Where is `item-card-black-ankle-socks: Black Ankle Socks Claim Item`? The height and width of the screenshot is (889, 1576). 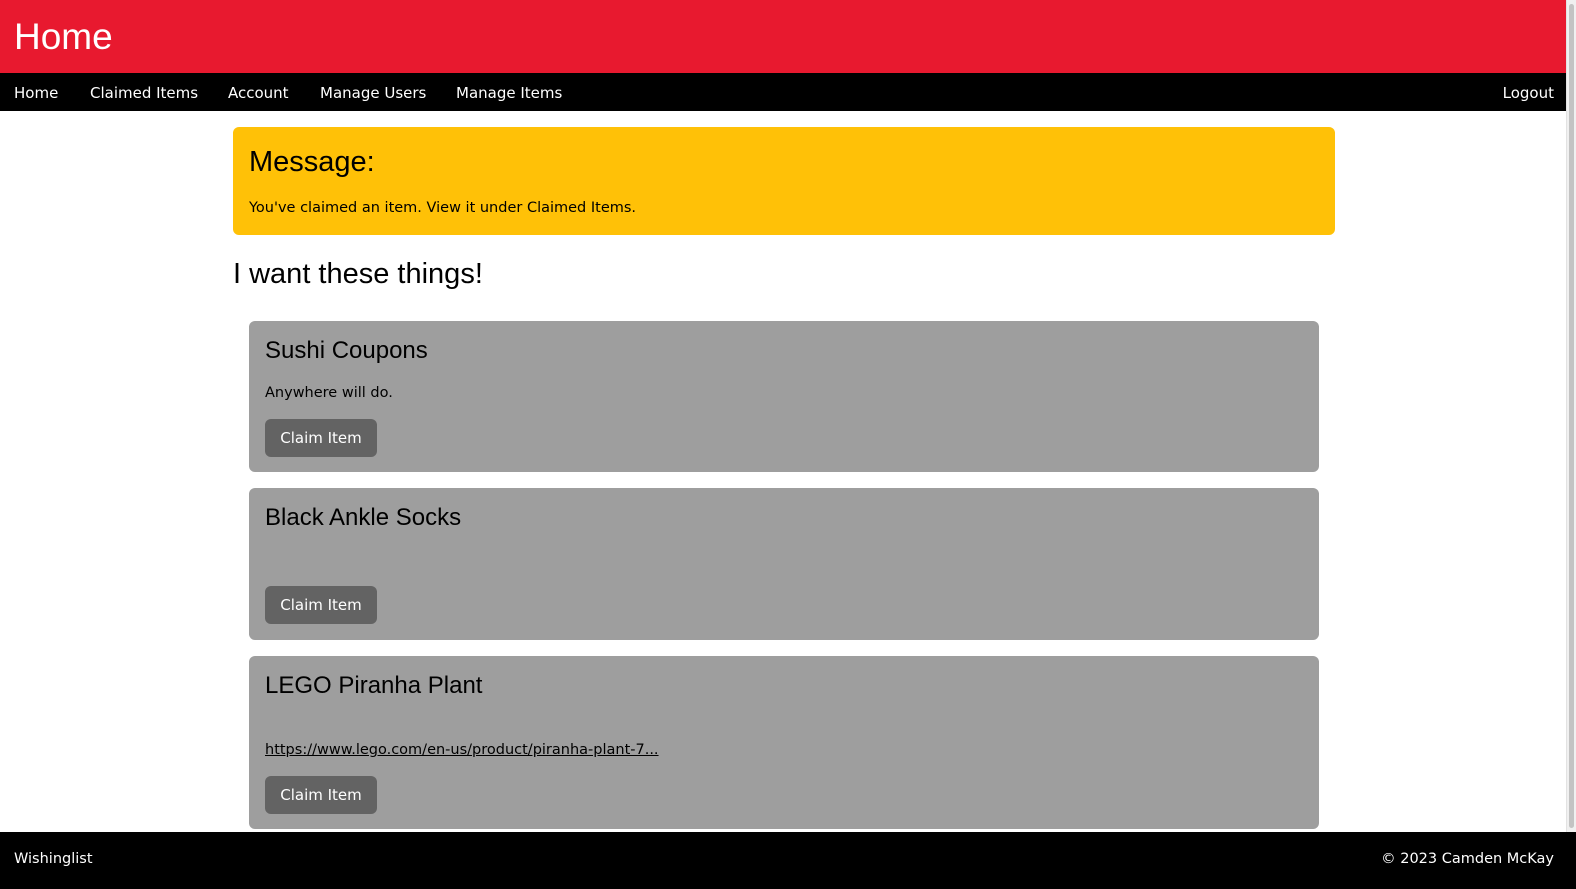 item-card-black-ankle-socks: Black Ankle Socks Claim Item is located at coordinates (784, 564).